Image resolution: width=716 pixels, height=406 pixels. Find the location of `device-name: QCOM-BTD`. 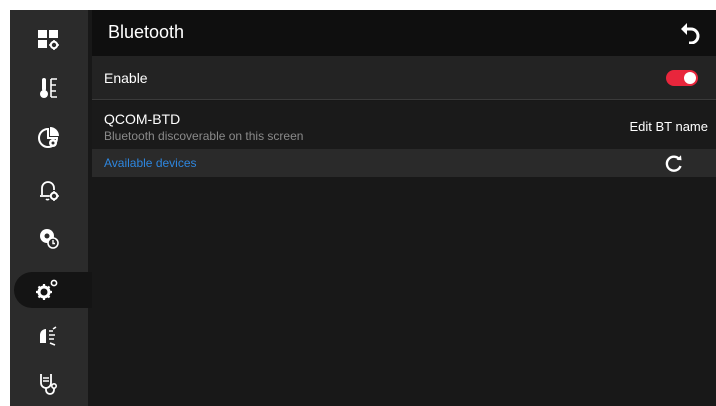

device-name: QCOM-BTD is located at coordinates (142, 119).